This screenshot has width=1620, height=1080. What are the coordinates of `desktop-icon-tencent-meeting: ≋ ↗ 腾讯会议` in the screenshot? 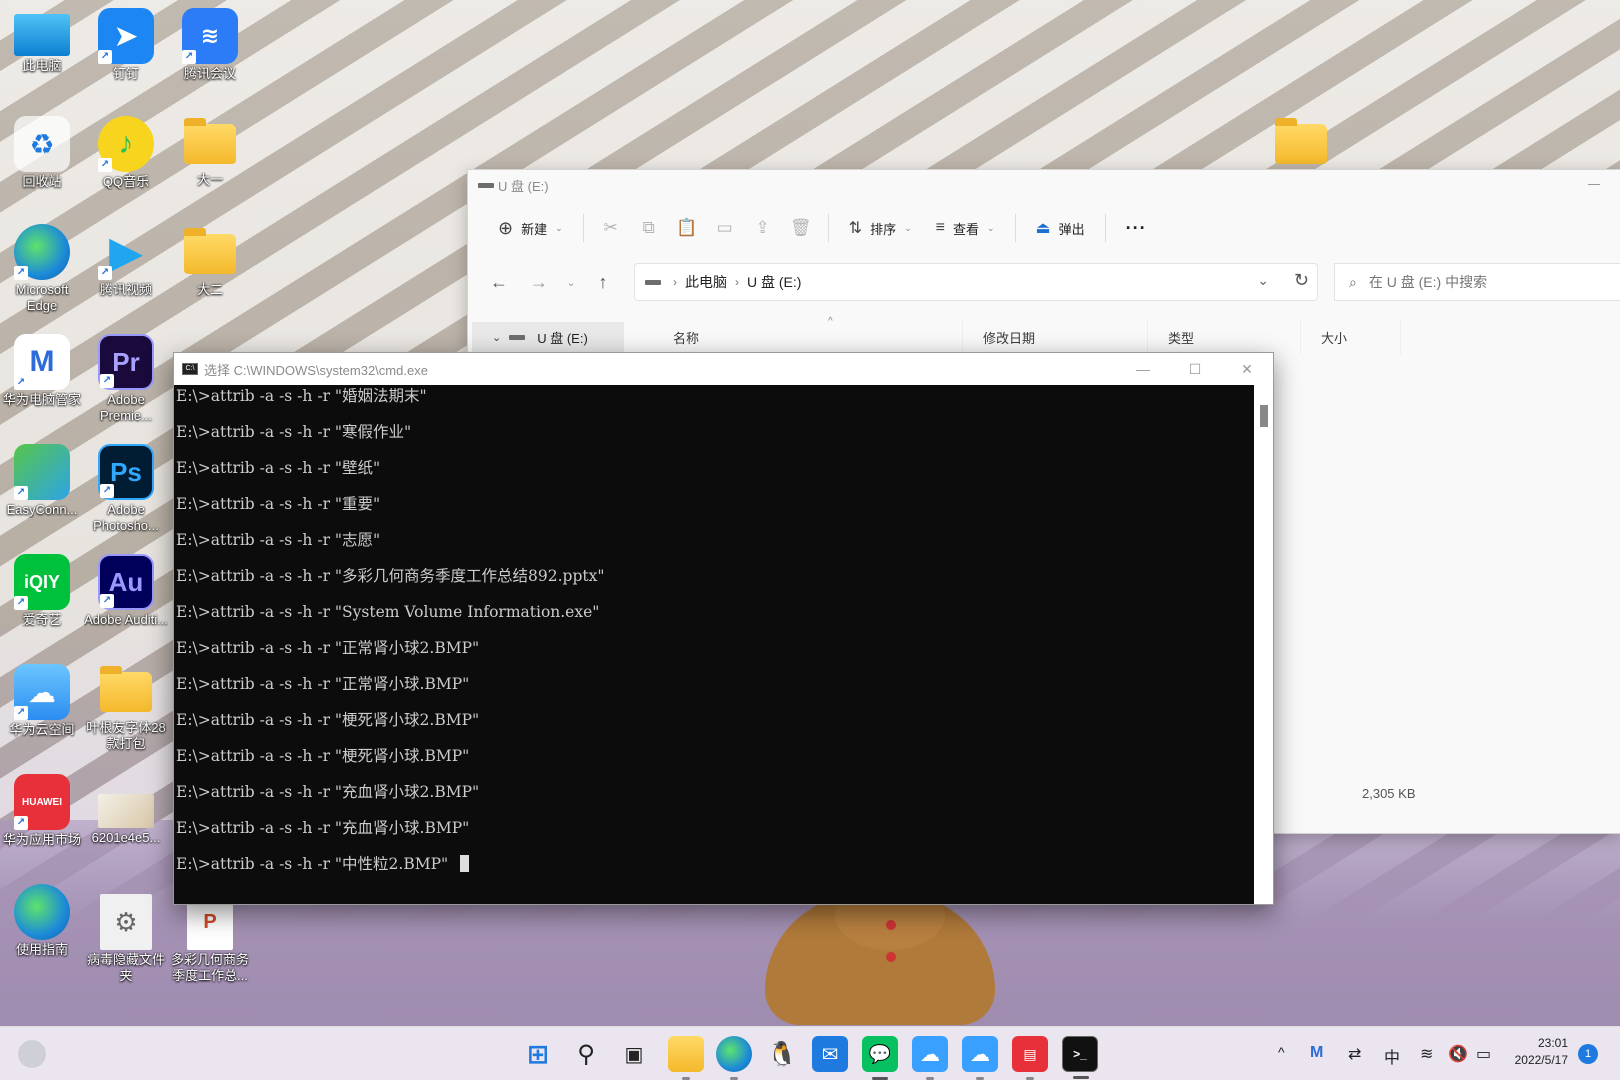 It's located at (210, 45).